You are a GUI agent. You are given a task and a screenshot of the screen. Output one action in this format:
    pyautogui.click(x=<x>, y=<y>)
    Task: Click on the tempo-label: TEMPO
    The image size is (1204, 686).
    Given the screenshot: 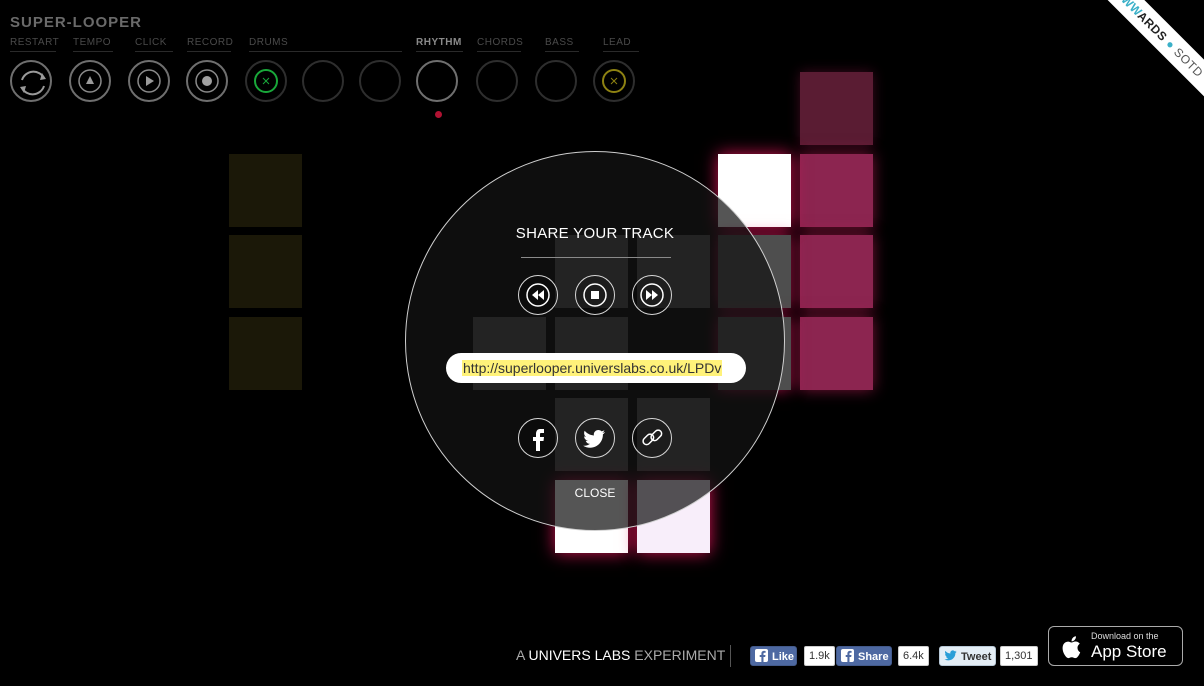 What is the action you would take?
    pyautogui.click(x=93, y=44)
    